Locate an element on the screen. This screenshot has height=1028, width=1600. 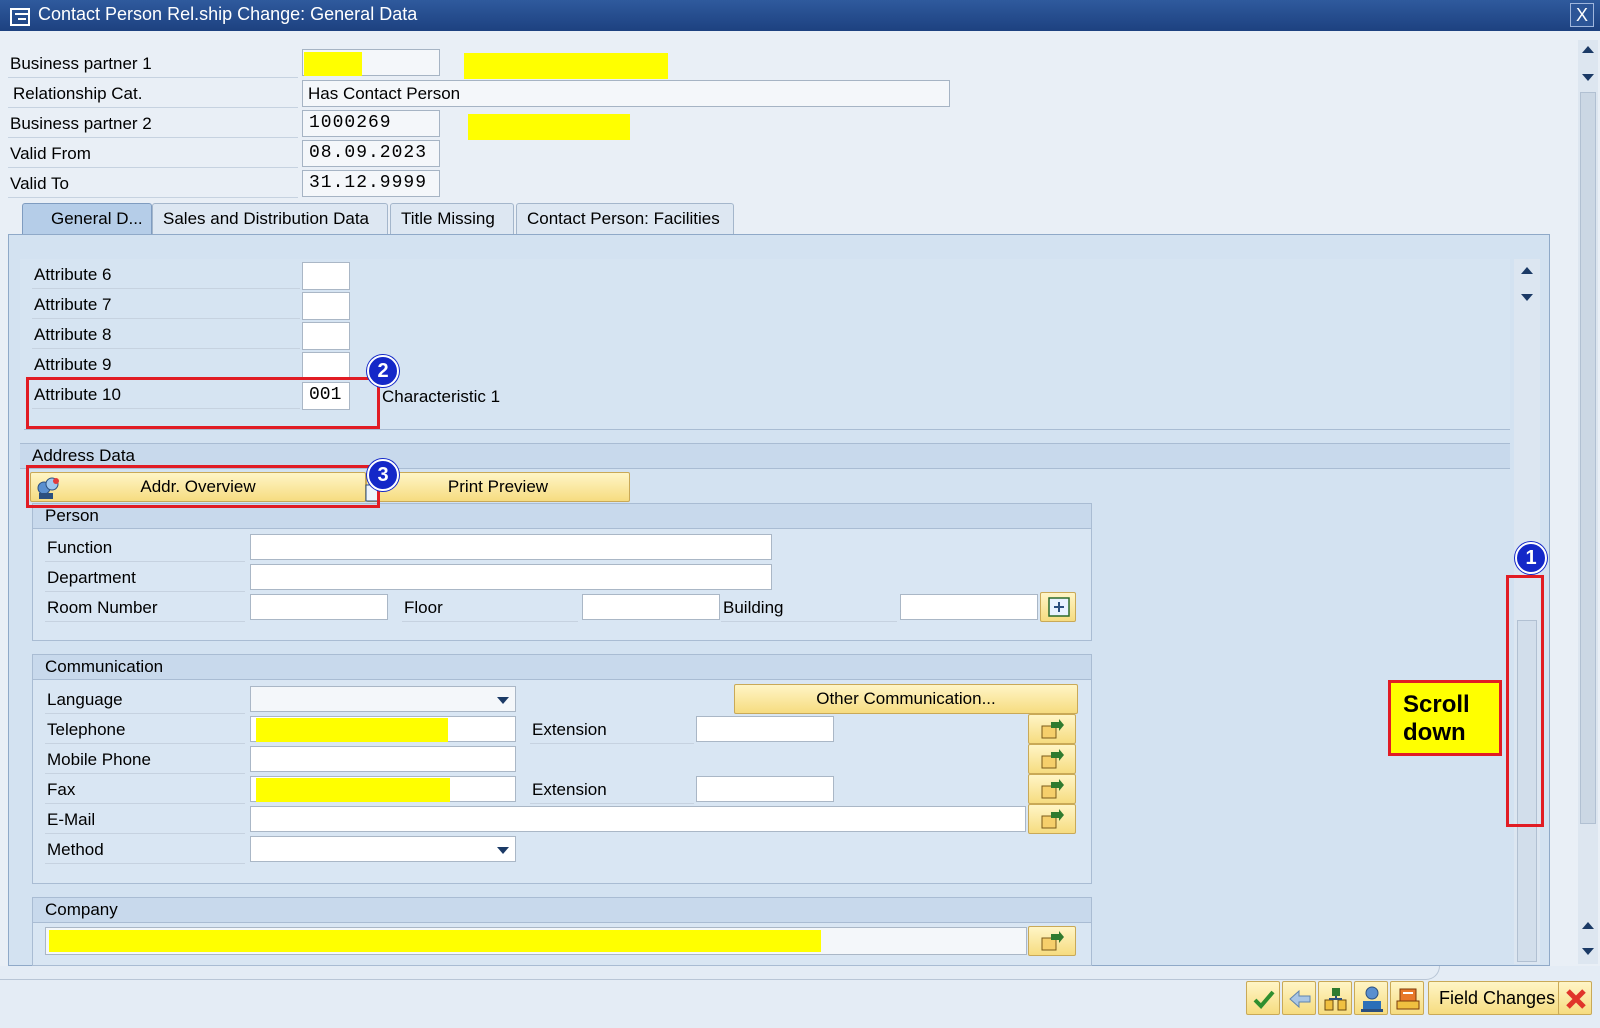
email-input is located at coordinates (638, 819).